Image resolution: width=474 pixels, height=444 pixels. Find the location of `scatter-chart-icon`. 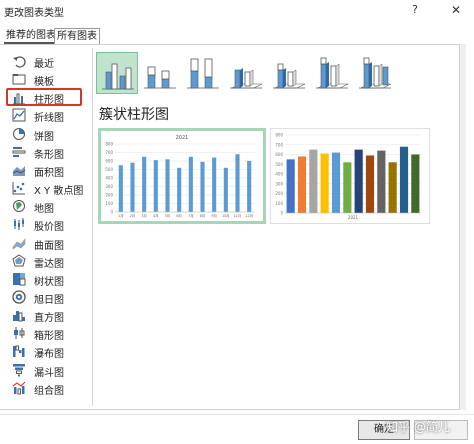

scatter-chart-icon is located at coordinates (19, 188).